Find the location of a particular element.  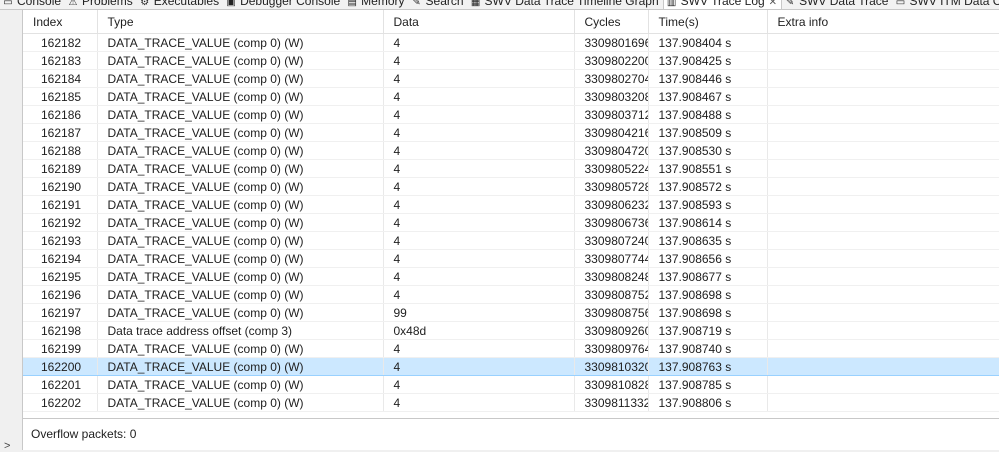

trace-log-icon: ▥ is located at coordinates (671, 4).